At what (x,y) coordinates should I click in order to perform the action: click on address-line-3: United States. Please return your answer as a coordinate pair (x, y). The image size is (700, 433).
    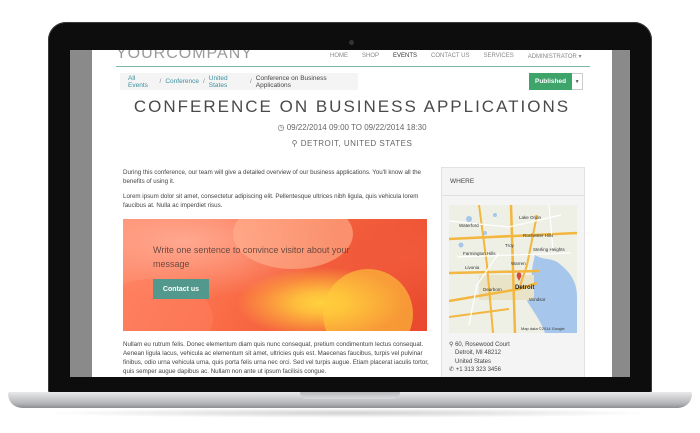
    Looking at the image, I should click on (473, 361).